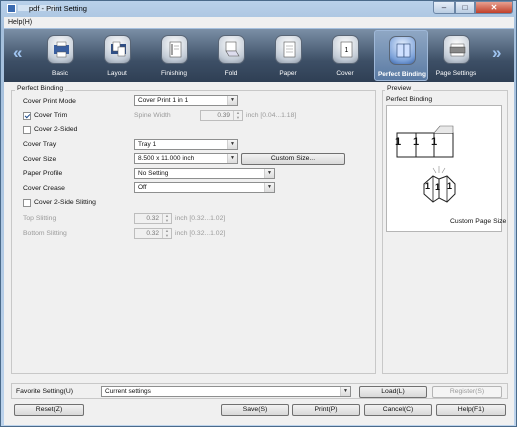  Describe the element at coordinates (186, 144) in the screenshot. I see `cover-tray-select: Tray 1 ▼` at that location.